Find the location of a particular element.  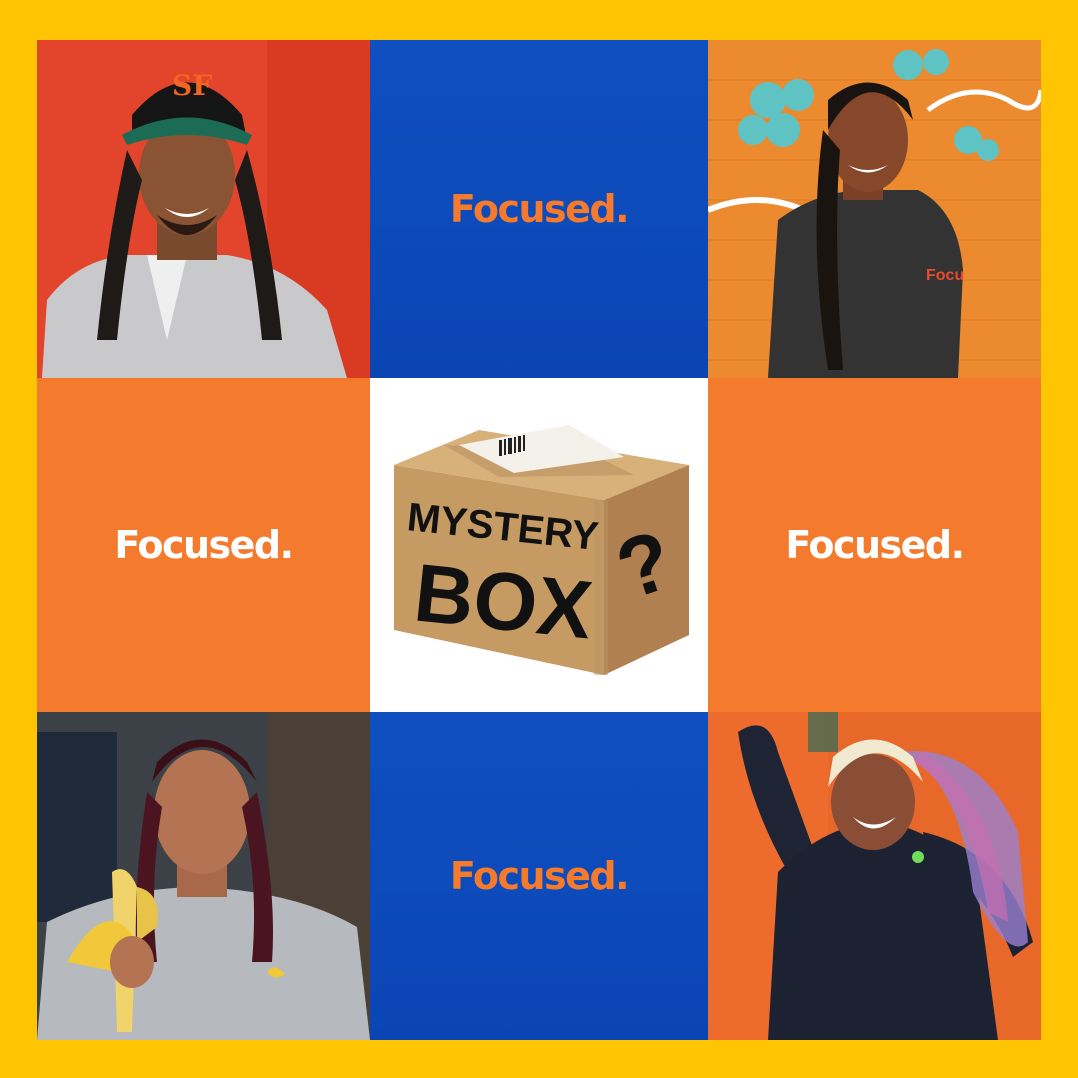

photo-woman-hoodie is located at coordinates (874, 876).